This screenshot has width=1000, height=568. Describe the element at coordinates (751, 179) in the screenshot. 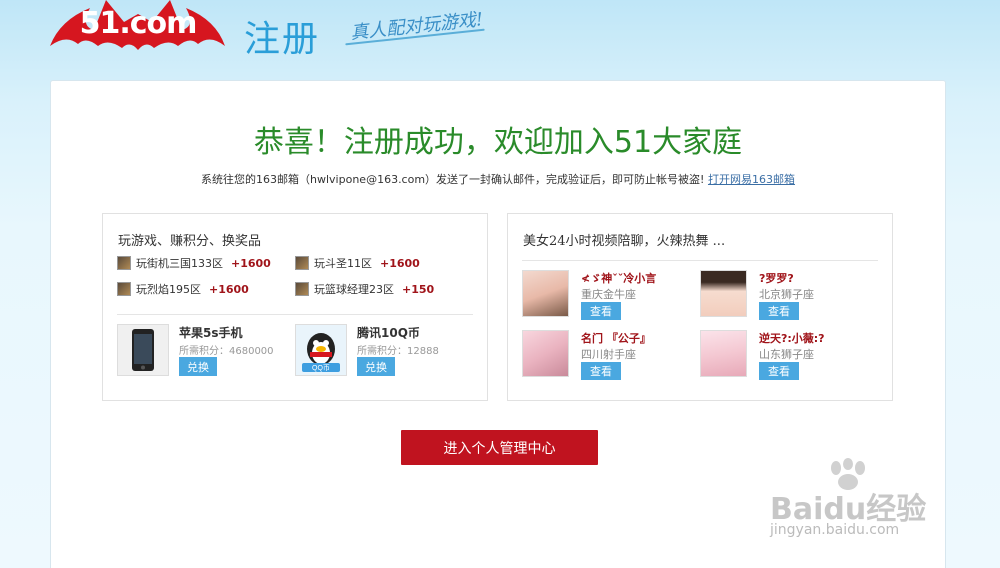

I see `open-mailbox-link: 打开网易163邮箱` at that location.